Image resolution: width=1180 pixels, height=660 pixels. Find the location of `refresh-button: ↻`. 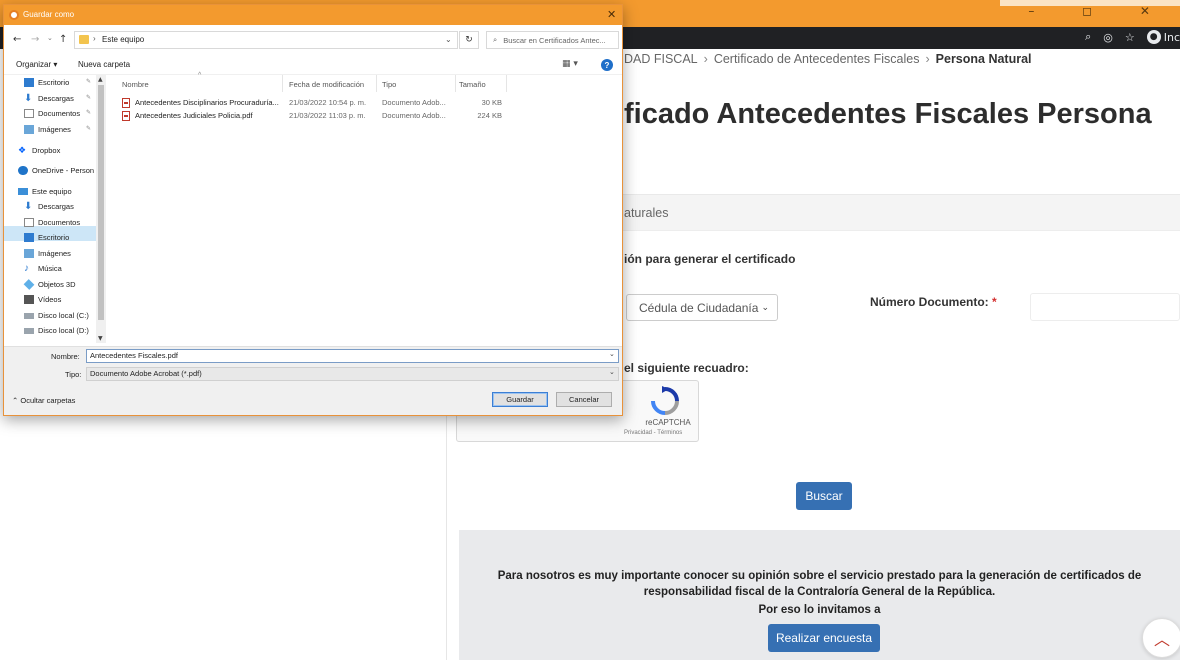

refresh-button: ↻ is located at coordinates (469, 40).